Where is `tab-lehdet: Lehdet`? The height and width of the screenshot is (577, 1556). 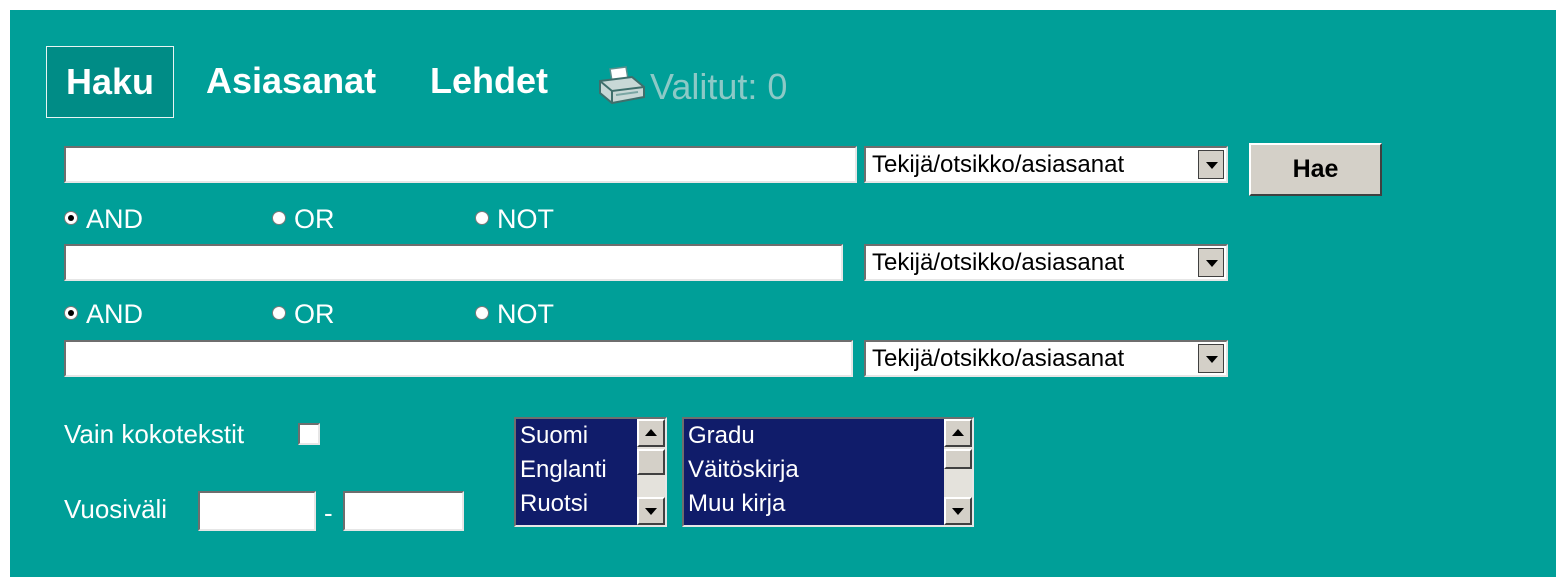 tab-lehdet: Lehdet is located at coordinates (489, 81).